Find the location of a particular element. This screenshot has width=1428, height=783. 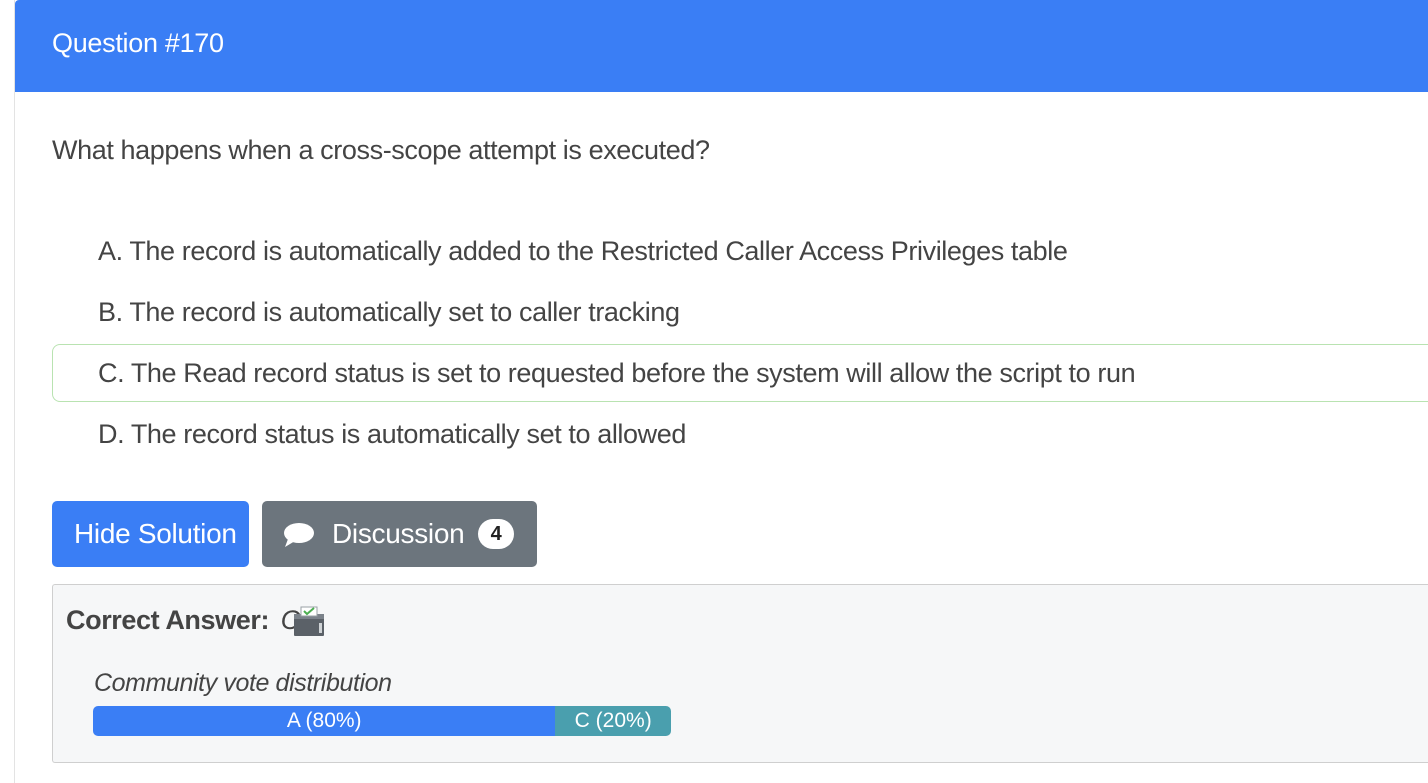

hide-solution-label: Hide Solution is located at coordinates (155, 533).